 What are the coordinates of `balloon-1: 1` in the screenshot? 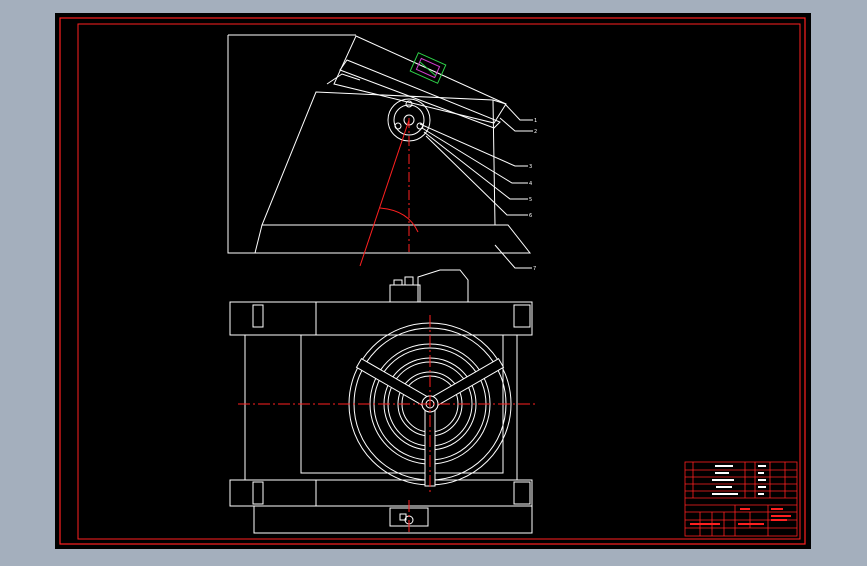 It's located at (535, 121).